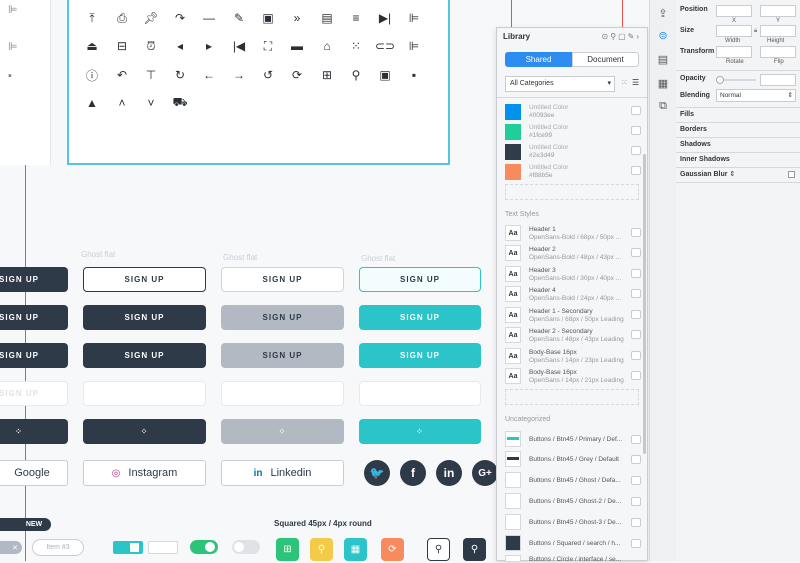 The width and height of the screenshot is (800, 563). Describe the element at coordinates (385, 75) in the screenshot. I see `floppy-icon: ▣` at that location.